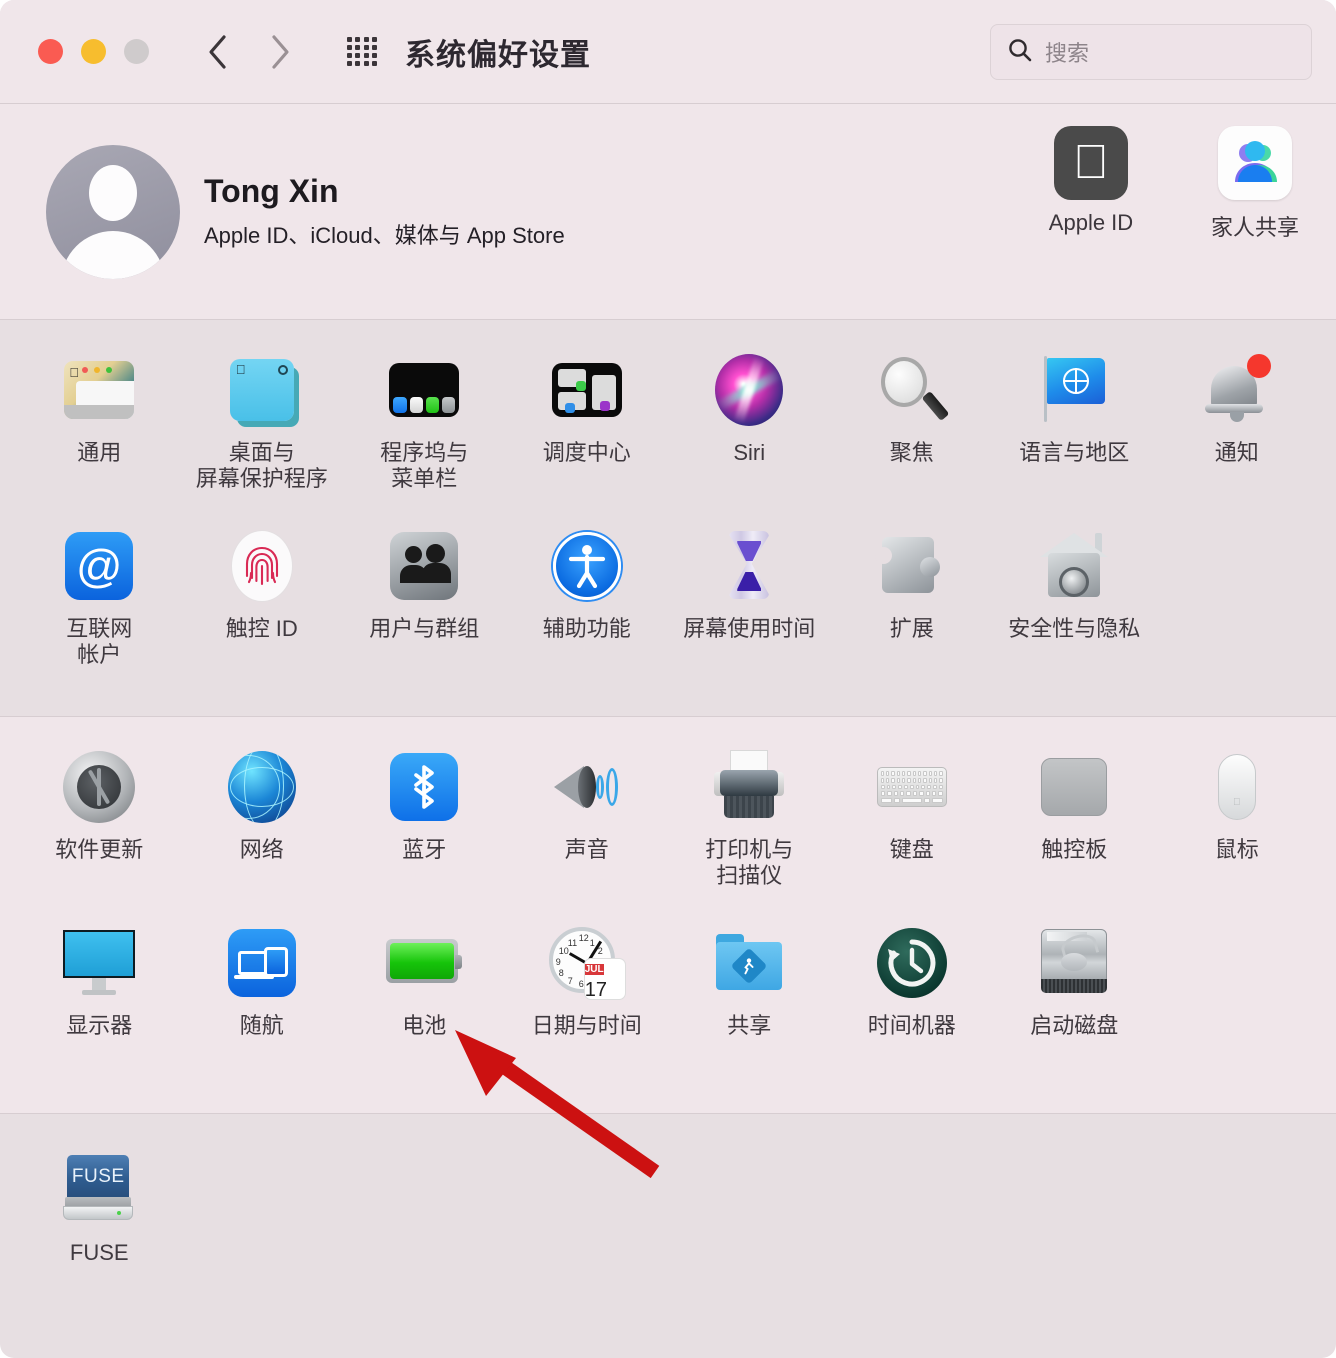 This screenshot has width=1336, height=1358. Describe the element at coordinates (587, 787) in the screenshot. I see `sound-icon` at that location.